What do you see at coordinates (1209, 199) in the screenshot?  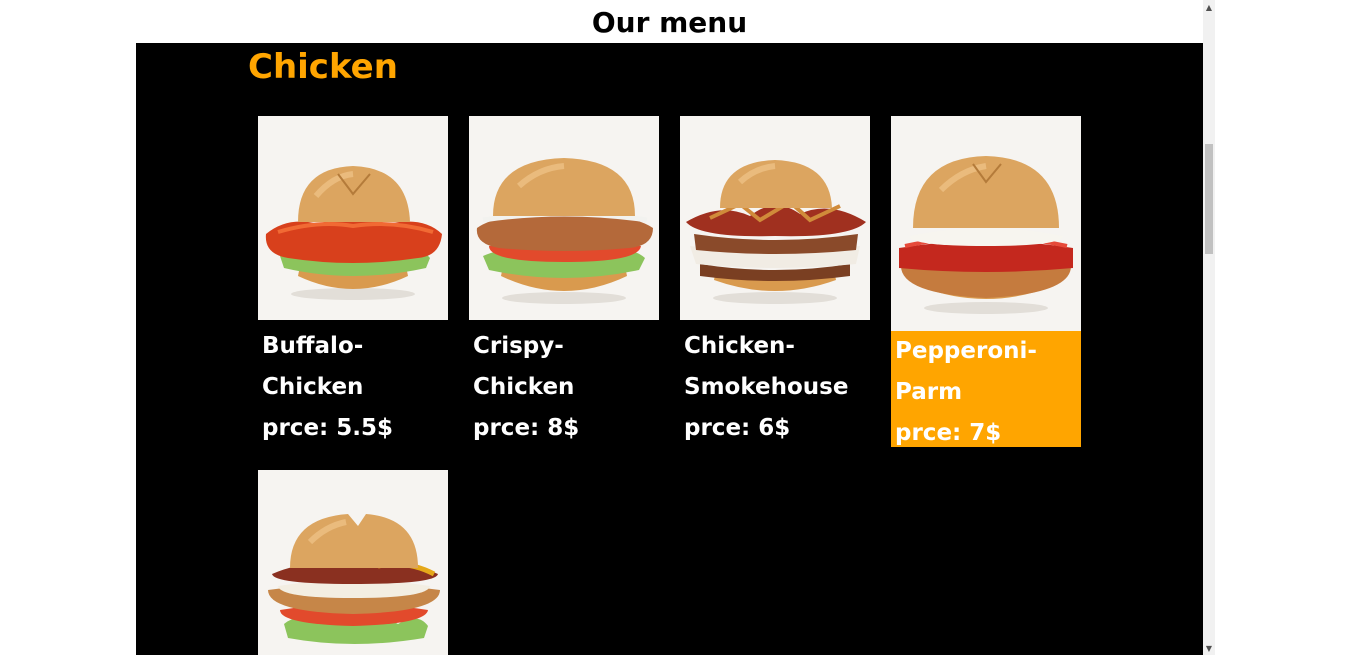 I see `scrollbar-thumb` at bounding box center [1209, 199].